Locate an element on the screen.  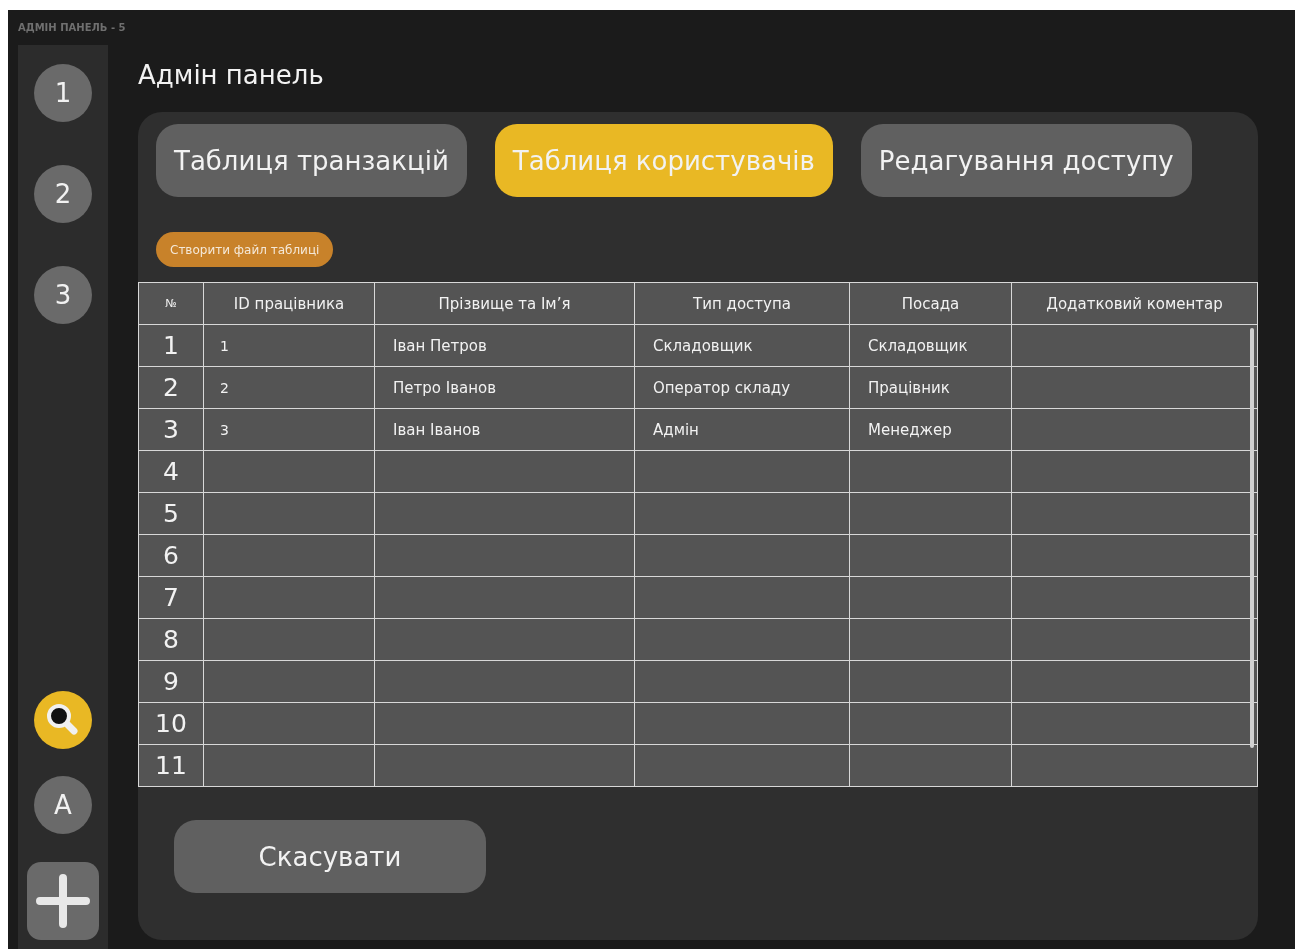
column-header: № is located at coordinates (171, 303).